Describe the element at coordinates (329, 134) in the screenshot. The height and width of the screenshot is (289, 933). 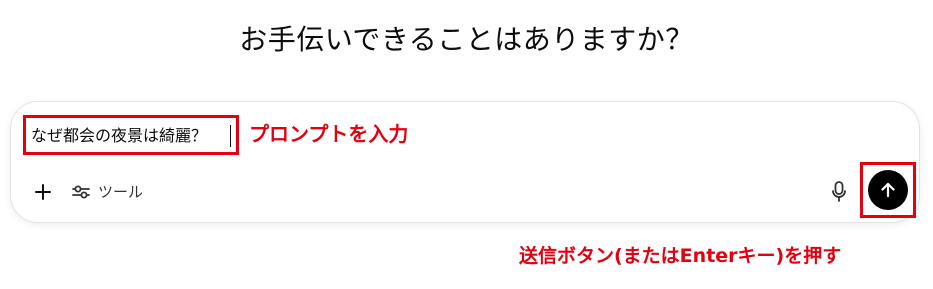
I see `prompt-annotation: プロンプトを入力` at that location.